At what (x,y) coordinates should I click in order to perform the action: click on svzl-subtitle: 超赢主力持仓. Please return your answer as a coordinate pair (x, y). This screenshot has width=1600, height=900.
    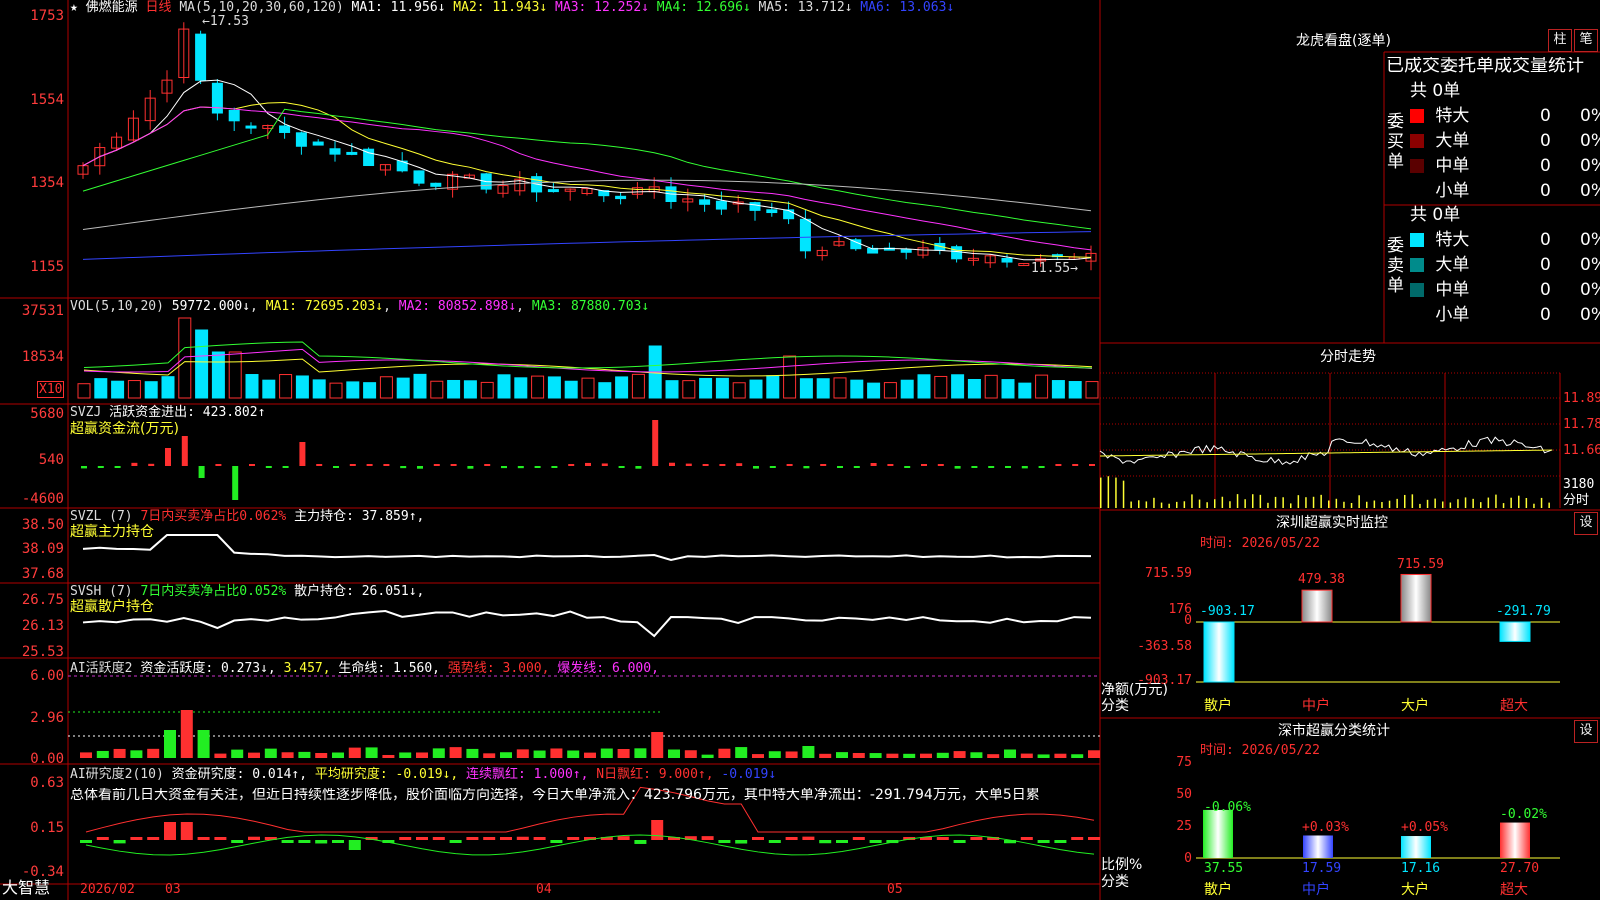
    Looking at the image, I should click on (112, 532).